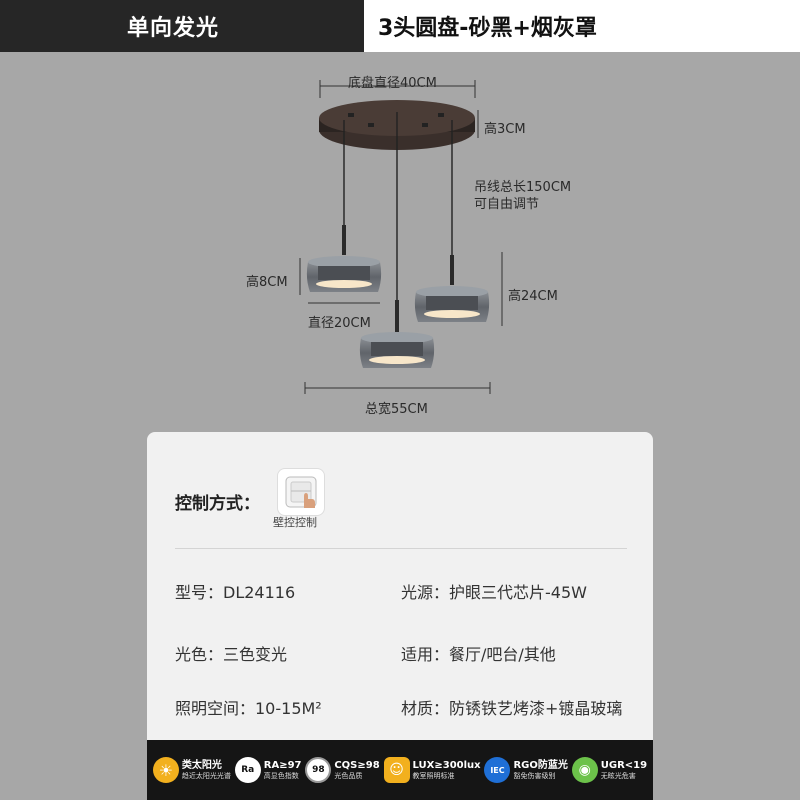 This screenshot has height=800, width=800. I want to click on shade-right, so click(452, 304).